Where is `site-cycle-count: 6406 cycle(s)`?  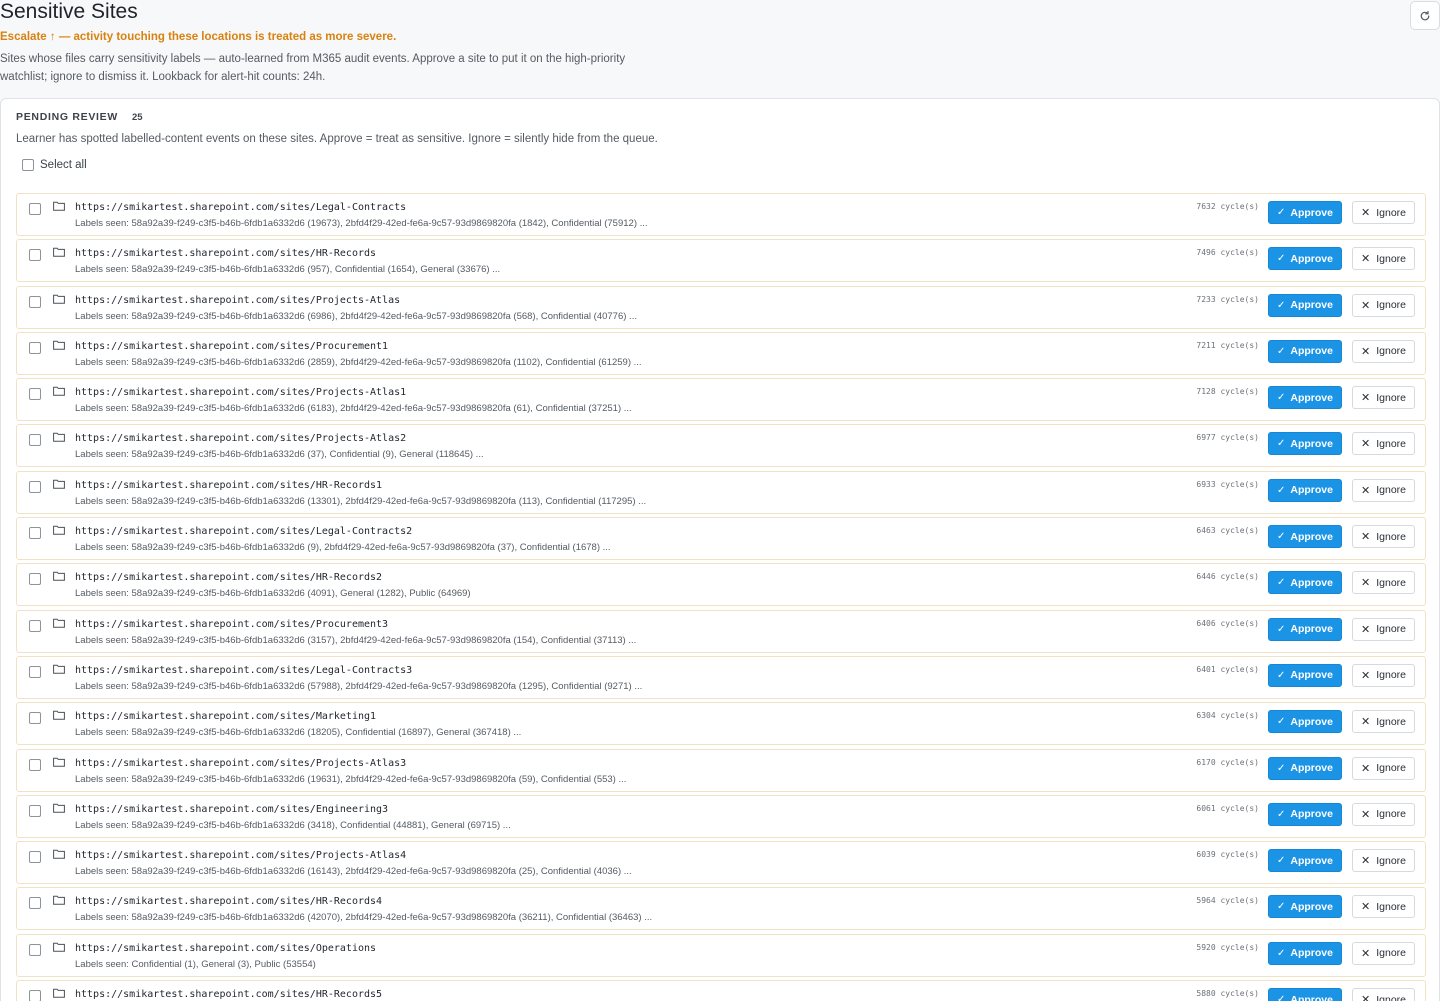
site-cycle-count: 6406 cycle(s) is located at coordinates (1227, 623).